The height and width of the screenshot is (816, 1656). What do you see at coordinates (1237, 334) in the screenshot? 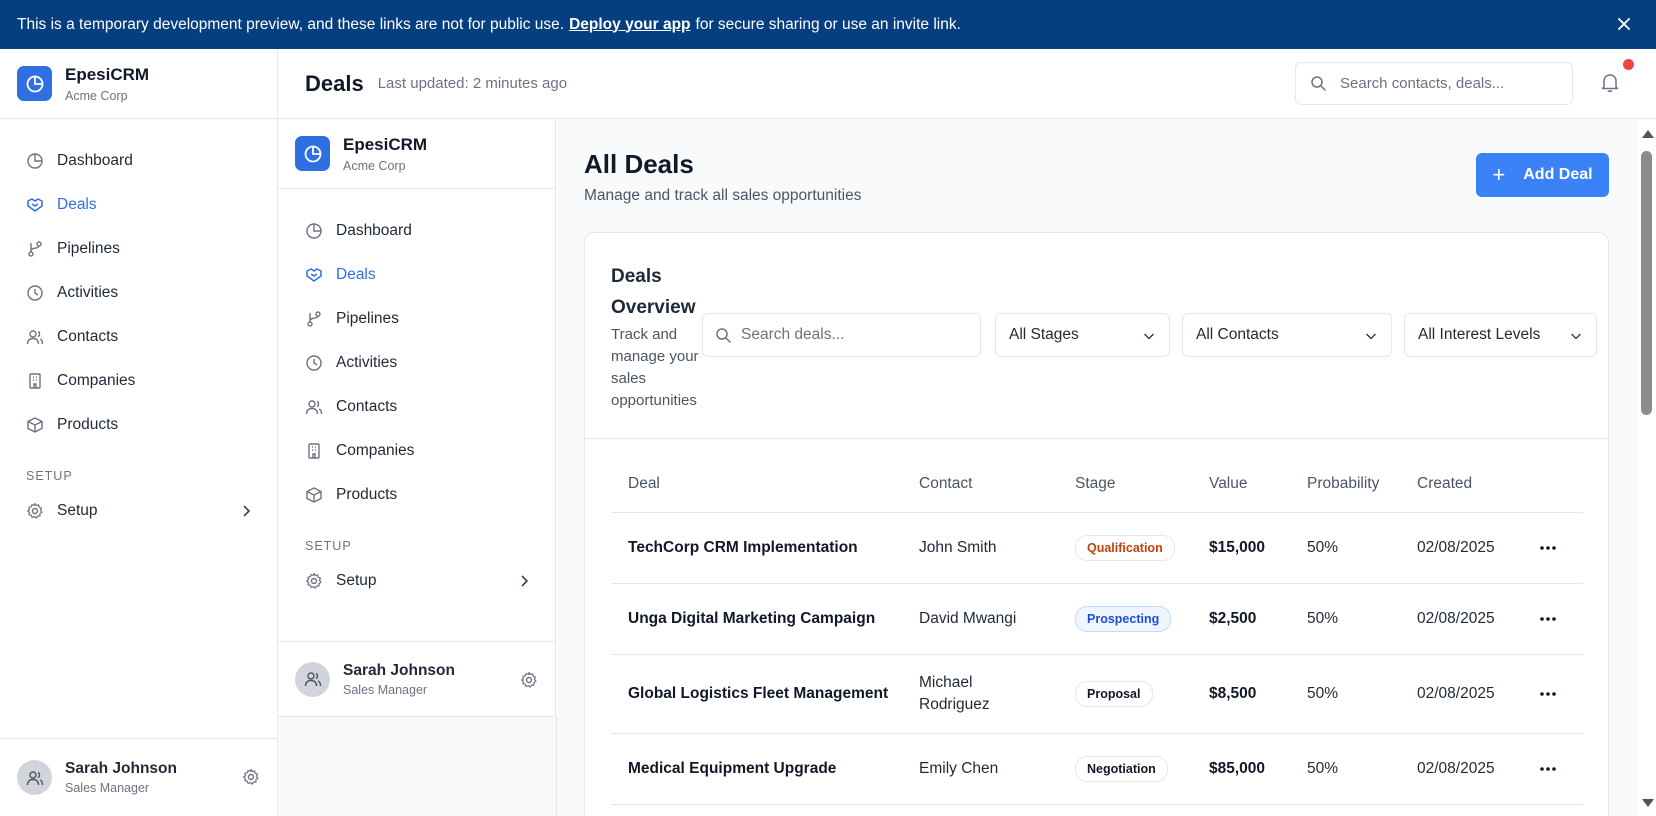
I see `contact-filter-value: All Contacts` at bounding box center [1237, 334].